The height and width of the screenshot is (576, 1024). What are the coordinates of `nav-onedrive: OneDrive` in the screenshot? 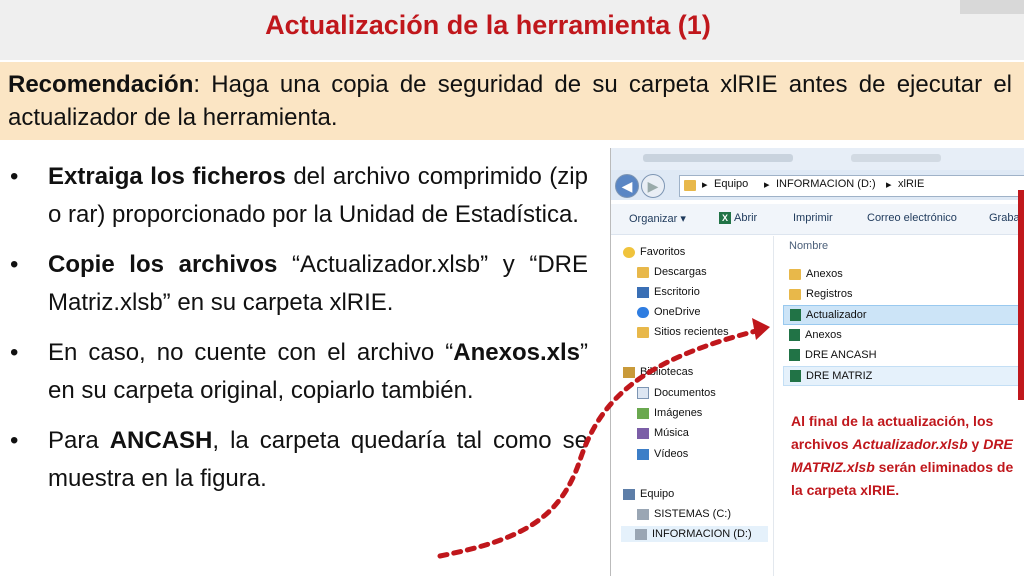 It's located at (668, 312).